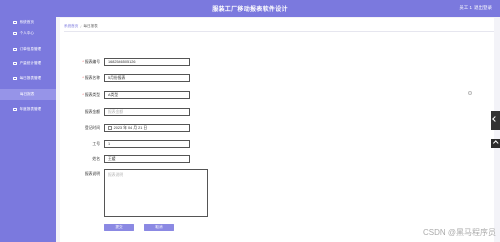 The image size is (500, 242). I want to click on submit-button: 提交, so click(119, 227).